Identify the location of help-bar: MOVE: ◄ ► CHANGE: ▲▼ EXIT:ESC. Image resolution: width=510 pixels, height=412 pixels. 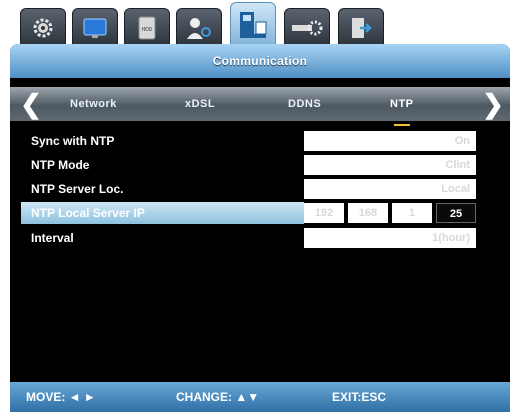
(260, 397).